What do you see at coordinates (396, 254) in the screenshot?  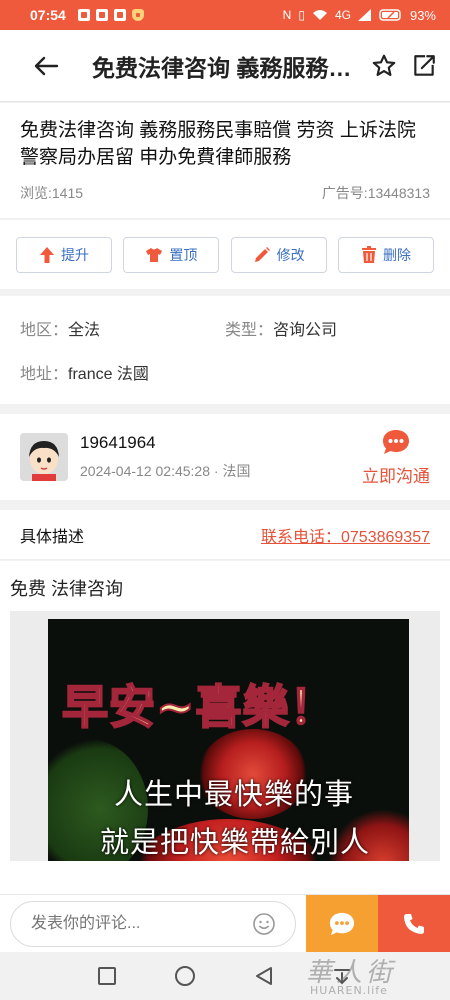 I see `delete-label: 删除` at bounding box center [396, 254].